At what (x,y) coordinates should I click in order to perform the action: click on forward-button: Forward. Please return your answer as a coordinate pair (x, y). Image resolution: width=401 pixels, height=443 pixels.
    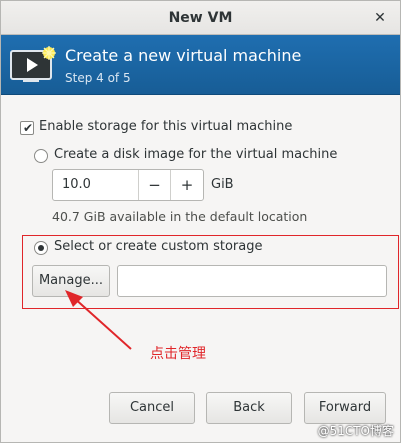
    Looking at the image, I should click on (345, 408).